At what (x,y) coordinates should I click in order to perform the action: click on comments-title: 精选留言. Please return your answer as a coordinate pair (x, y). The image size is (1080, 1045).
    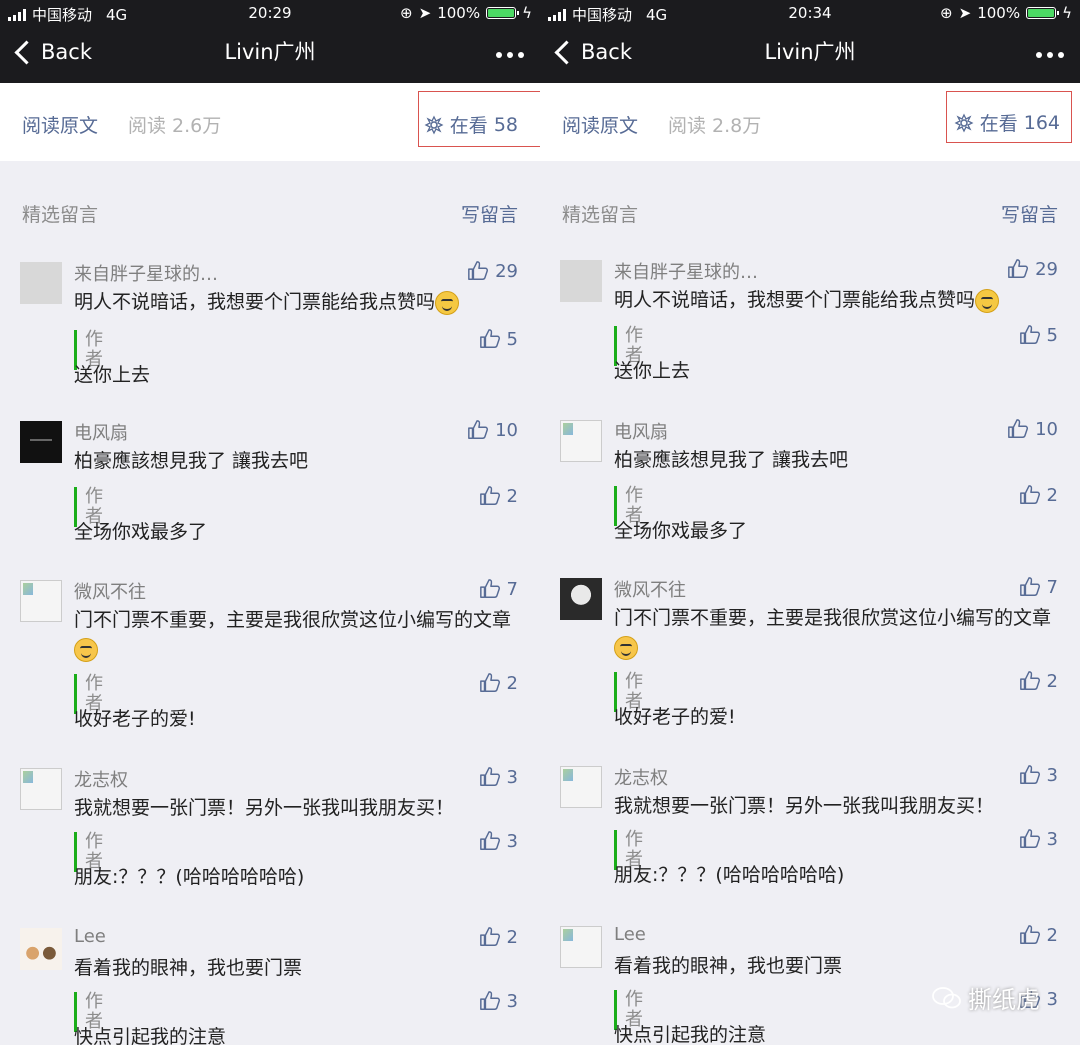
    Looking at the image, I should click on (600, 215).